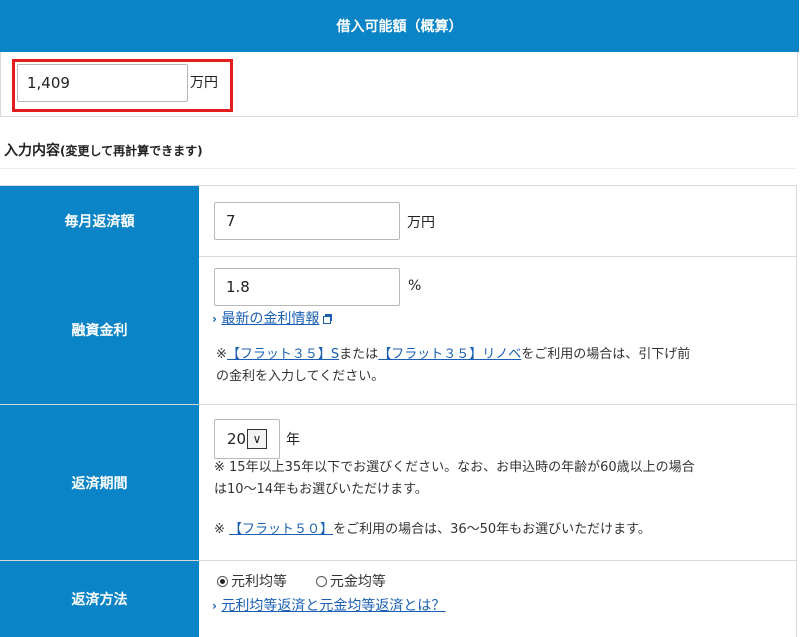  Describe the element at coordinates (350, 582) in the screenshot. I see `equal-principal-radio: 元金均等` at that location.